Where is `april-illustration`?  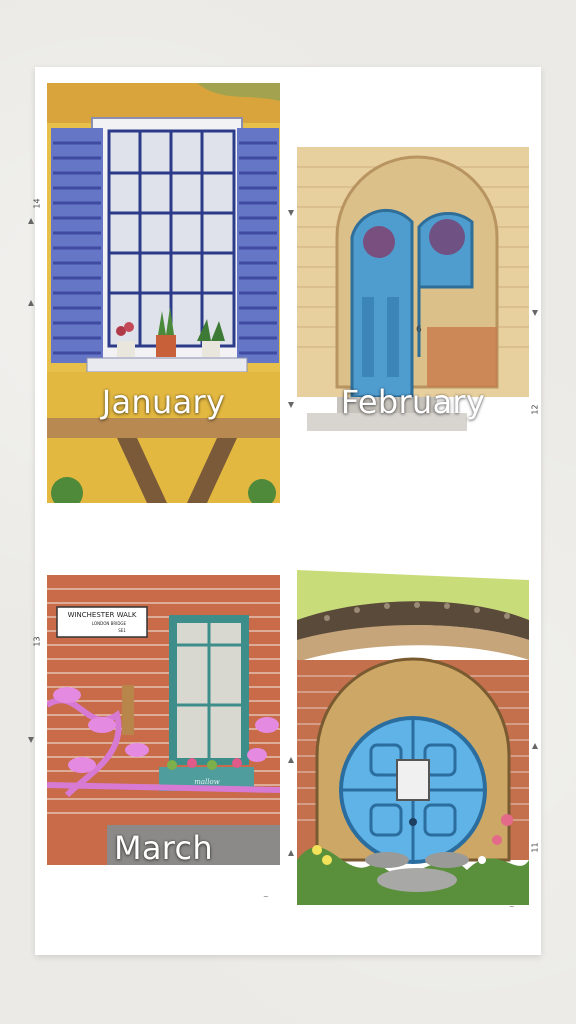
april-illustration is located at coordinates (413, 732).